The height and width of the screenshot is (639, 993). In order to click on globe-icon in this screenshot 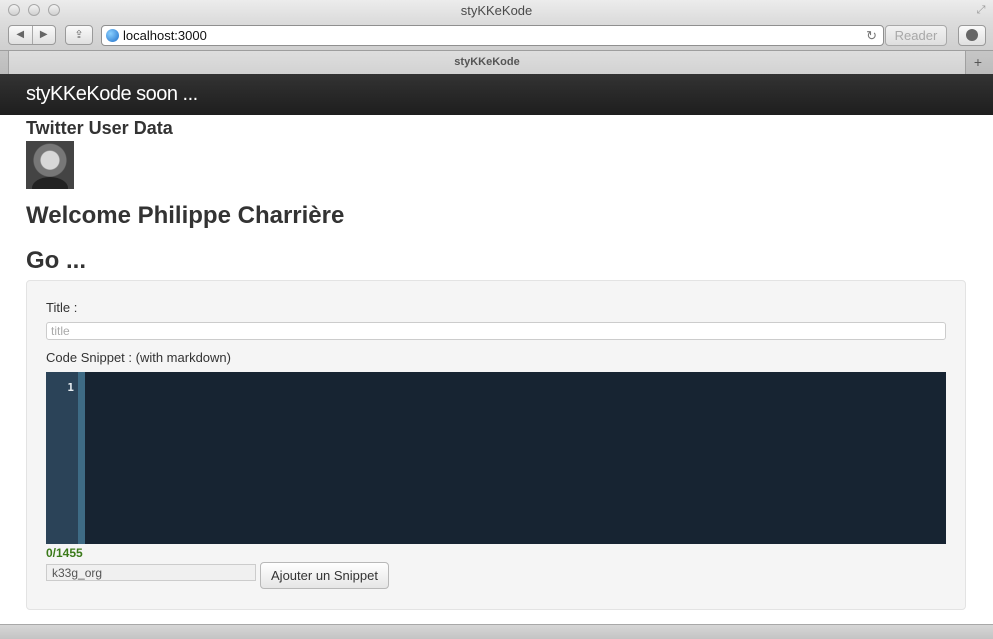, I will do `click(112, 35)`.